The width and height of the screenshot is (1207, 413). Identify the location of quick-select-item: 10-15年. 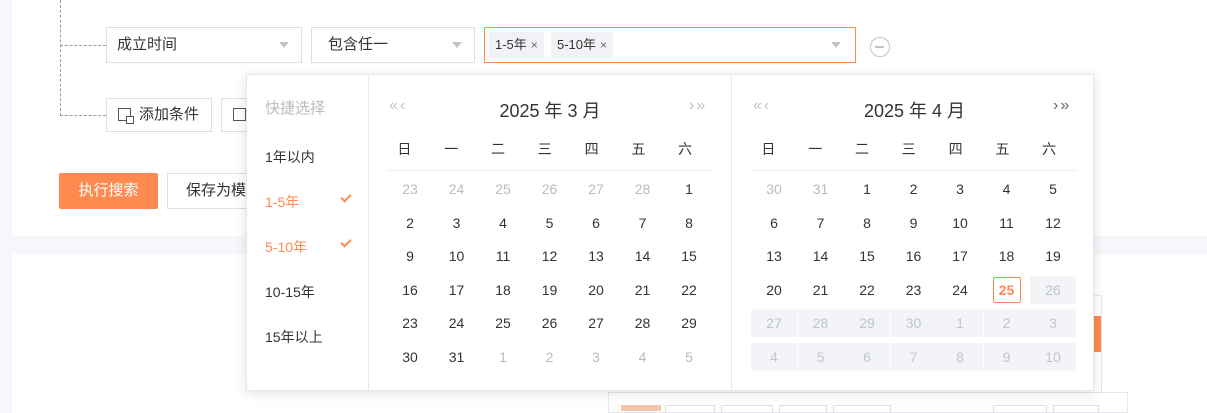
(310, 292).